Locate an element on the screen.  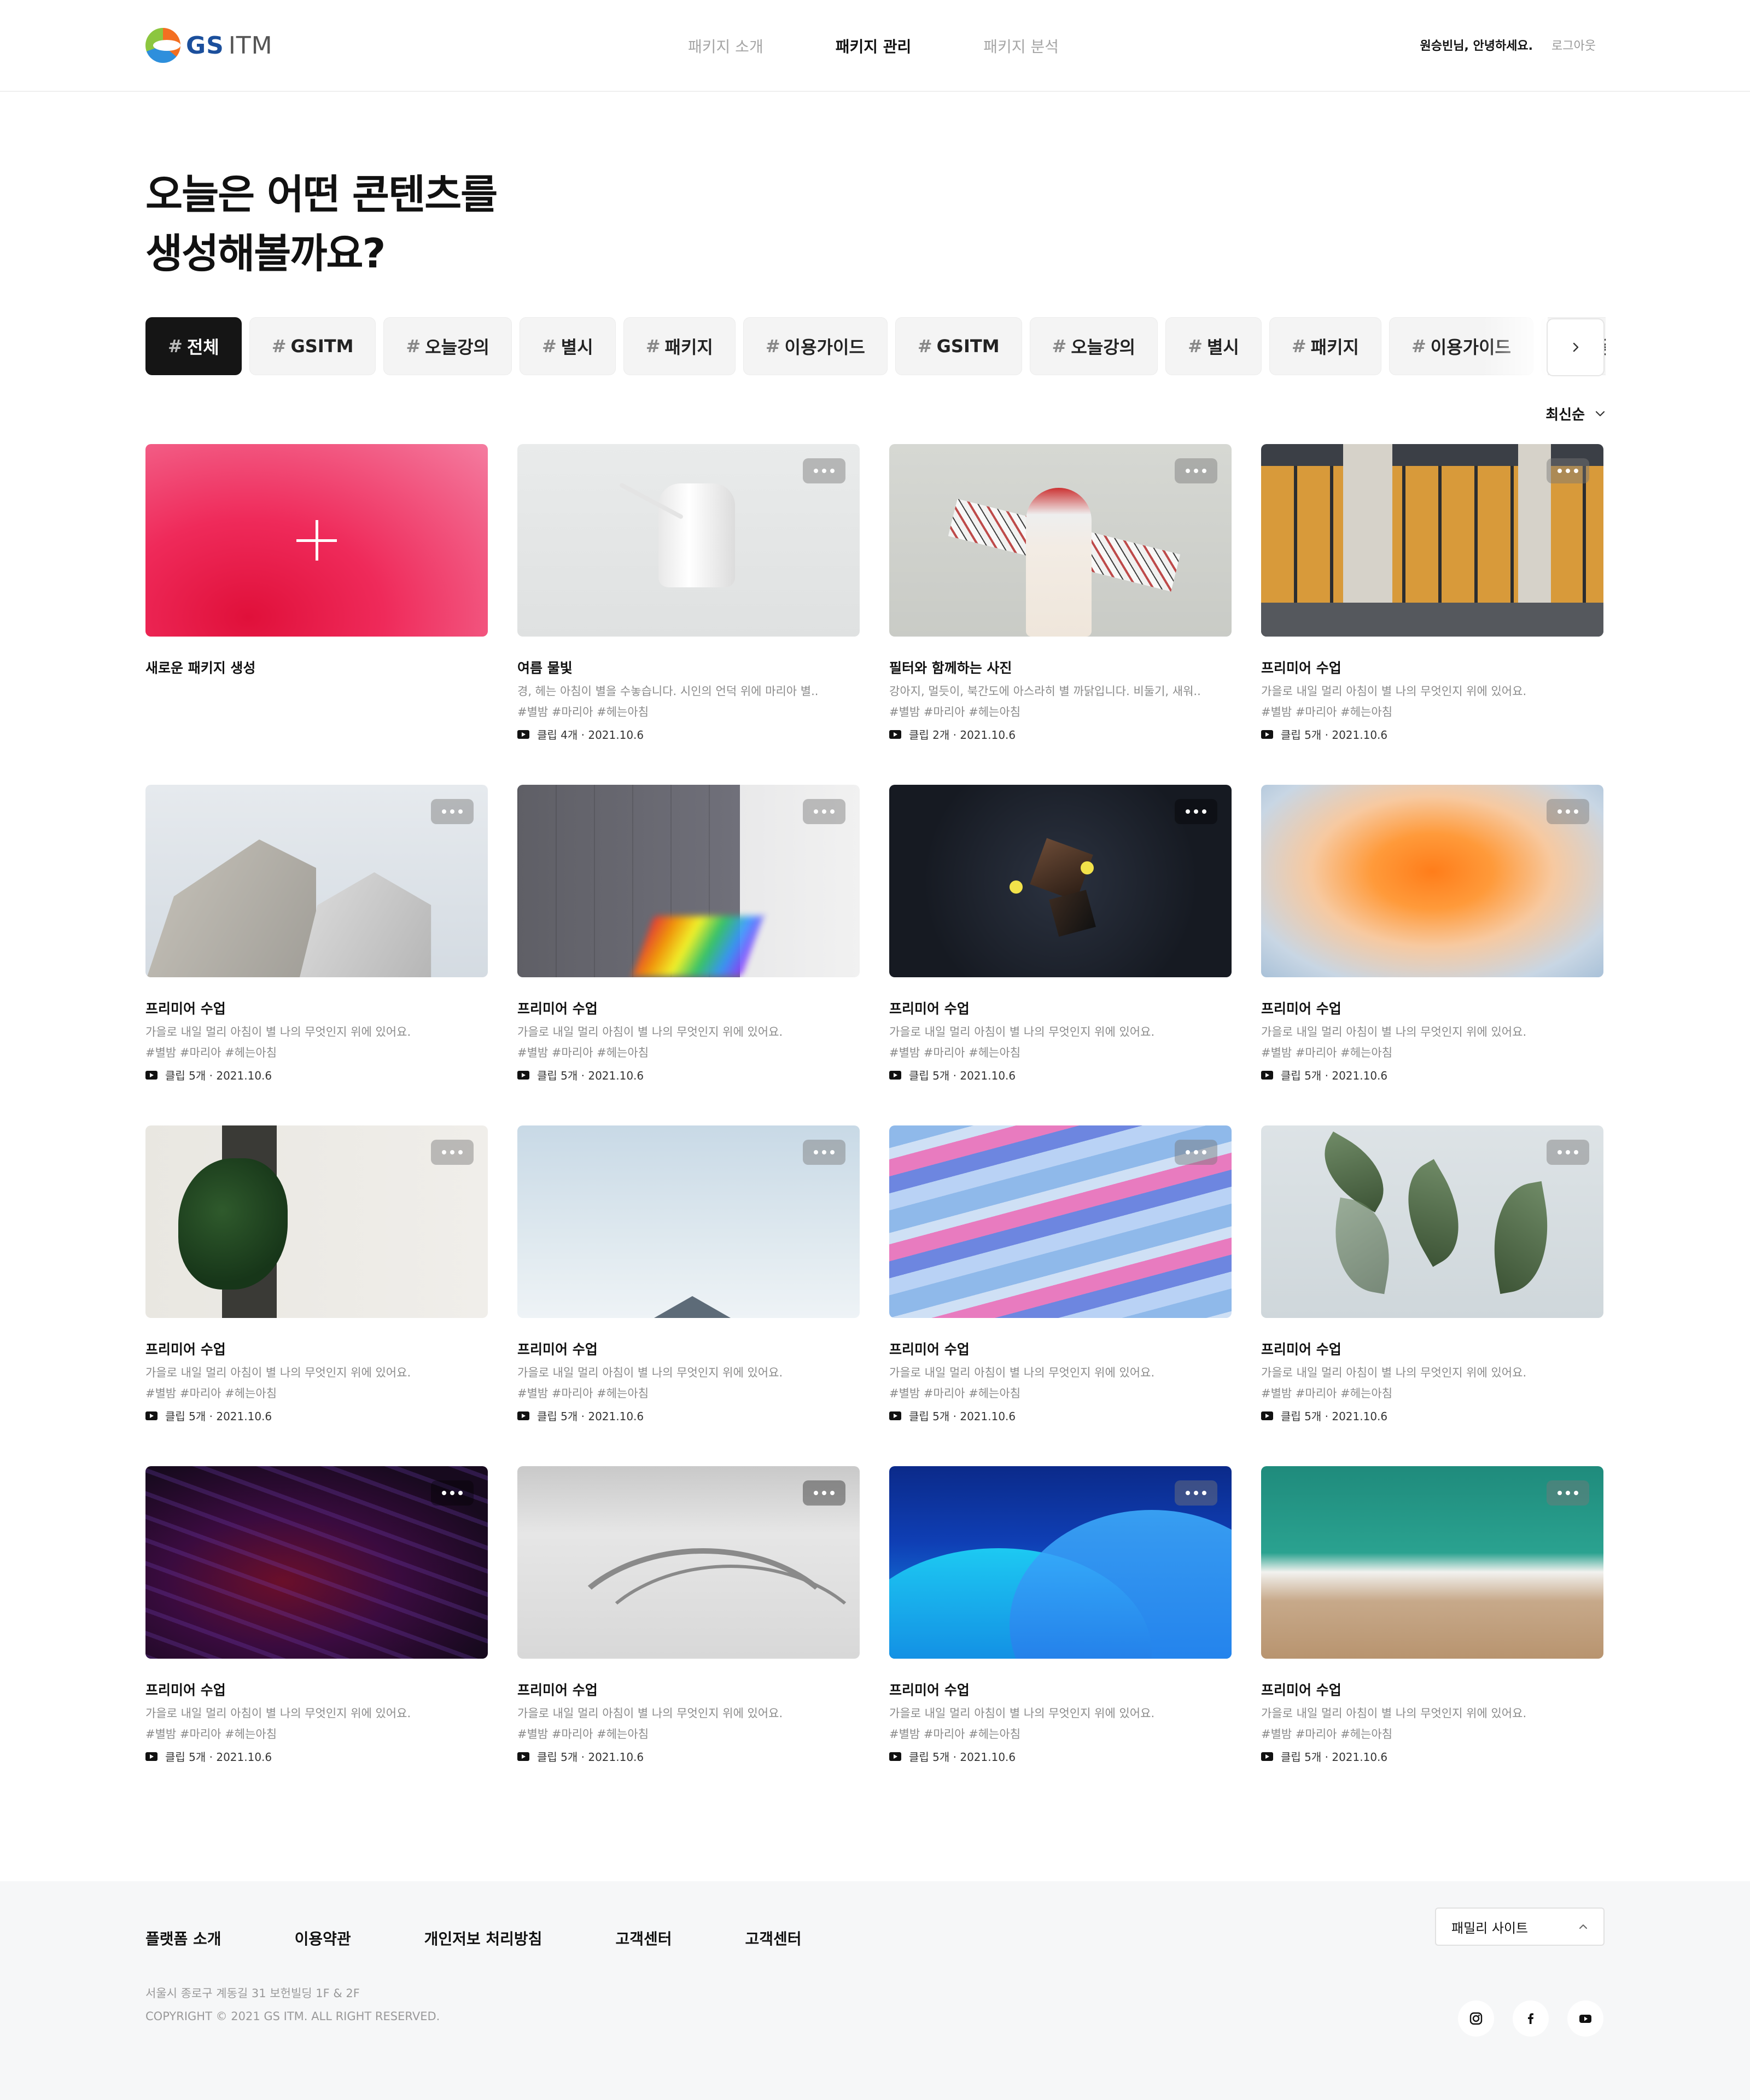
footer-link-privacy: 개인저보 처리방침 is located at coordinates (483, 1938).